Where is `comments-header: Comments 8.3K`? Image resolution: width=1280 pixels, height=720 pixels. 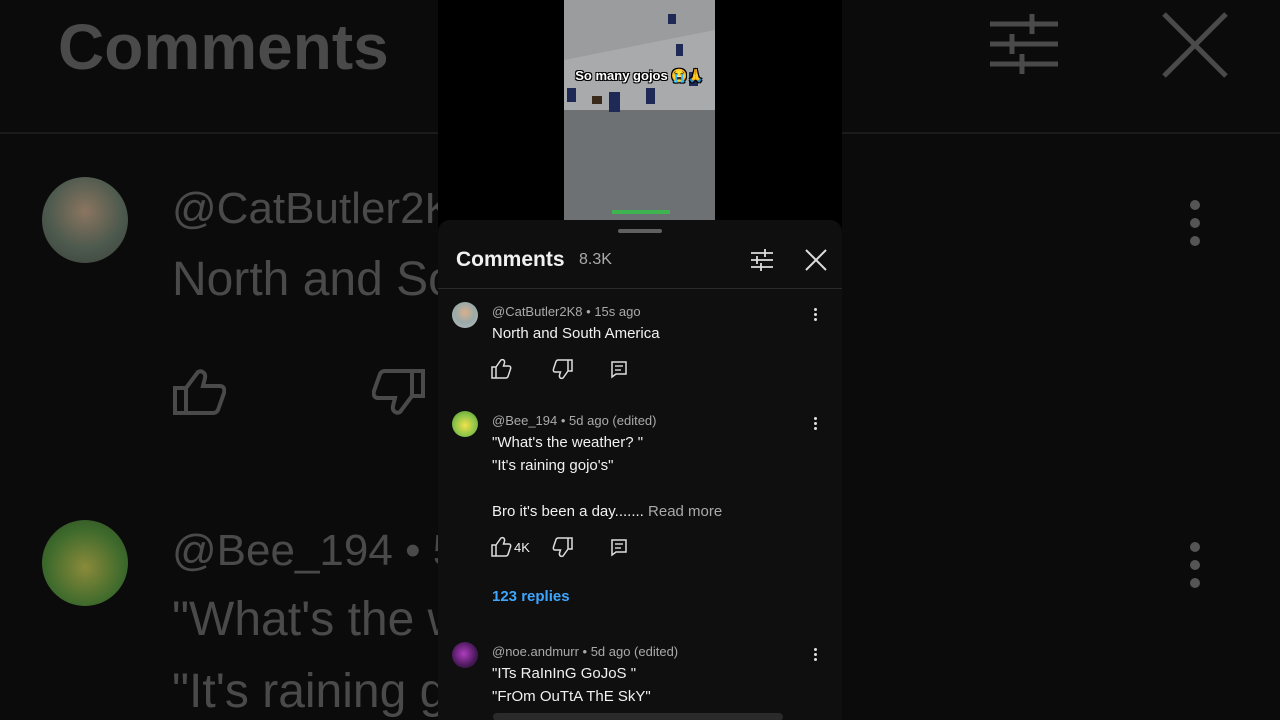
comments-header: Comments 8.3K is located at coordinates (640, 263).